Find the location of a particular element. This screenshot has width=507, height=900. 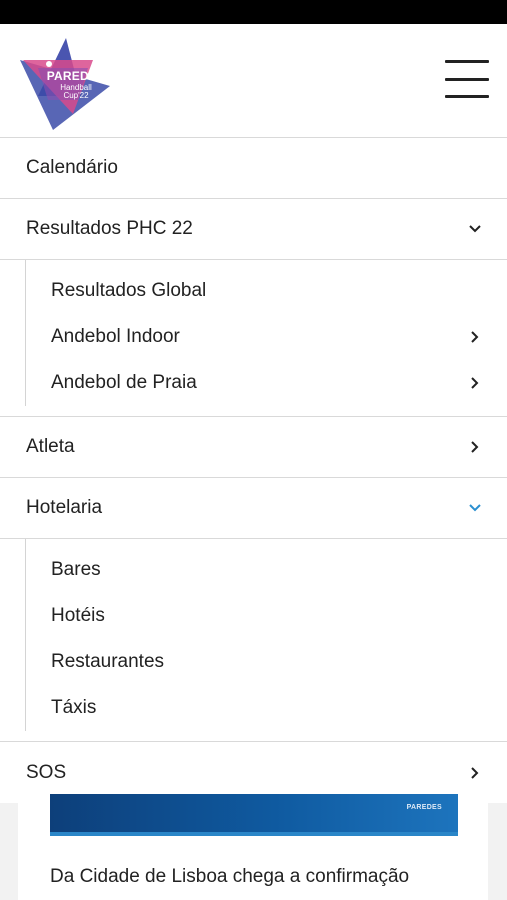

subnav-item-andebol-indoor: Andebol Indoor is located at coordinates (253, 337).